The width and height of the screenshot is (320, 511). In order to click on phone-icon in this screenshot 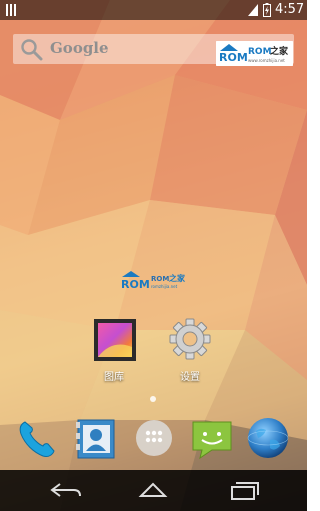, I will do `click(37, 438)`.